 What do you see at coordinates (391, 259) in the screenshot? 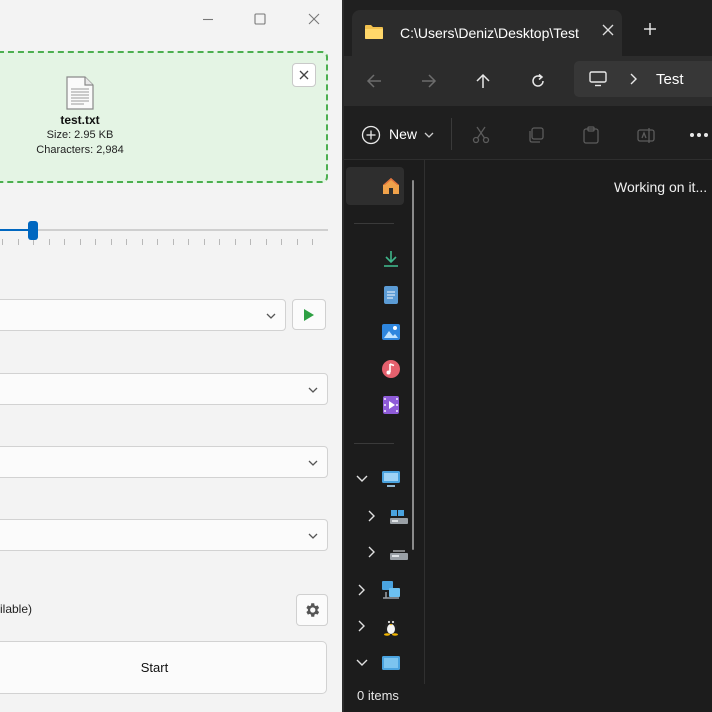
I see `downloads-icon` at bounding box center [391, 259].